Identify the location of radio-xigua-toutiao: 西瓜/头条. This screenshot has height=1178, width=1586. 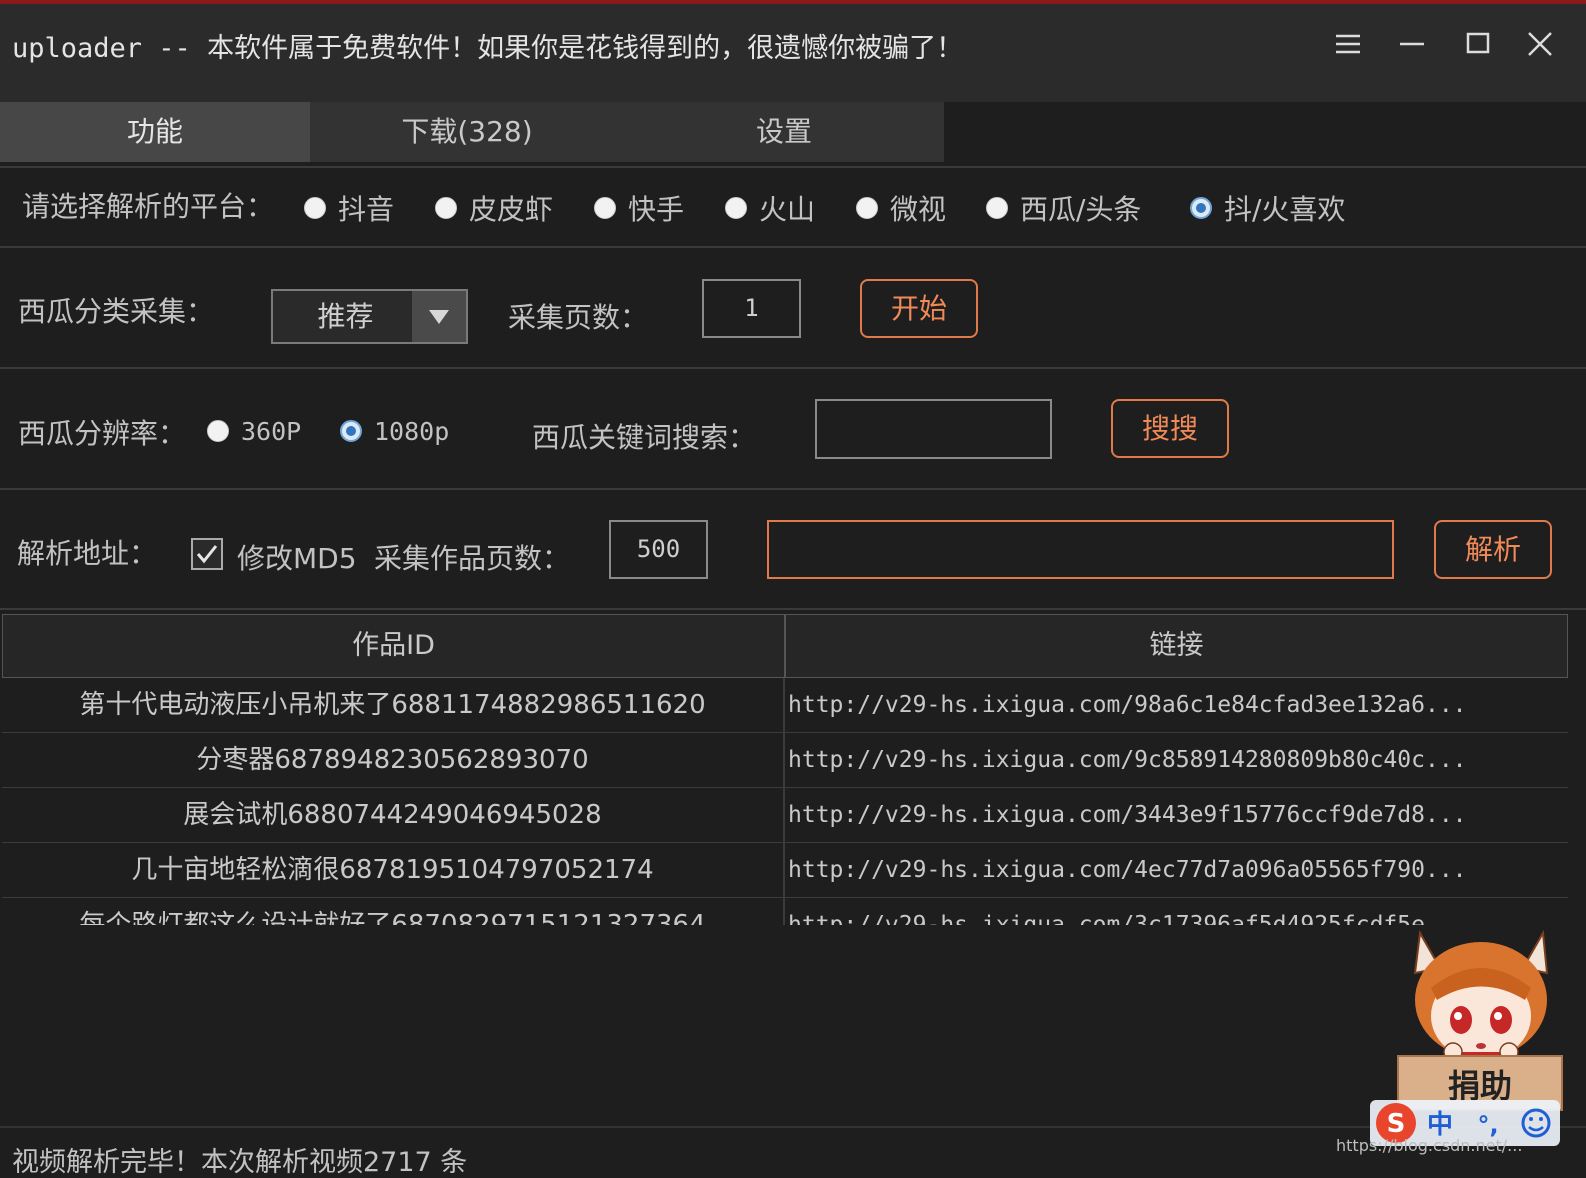
(1063, 208).